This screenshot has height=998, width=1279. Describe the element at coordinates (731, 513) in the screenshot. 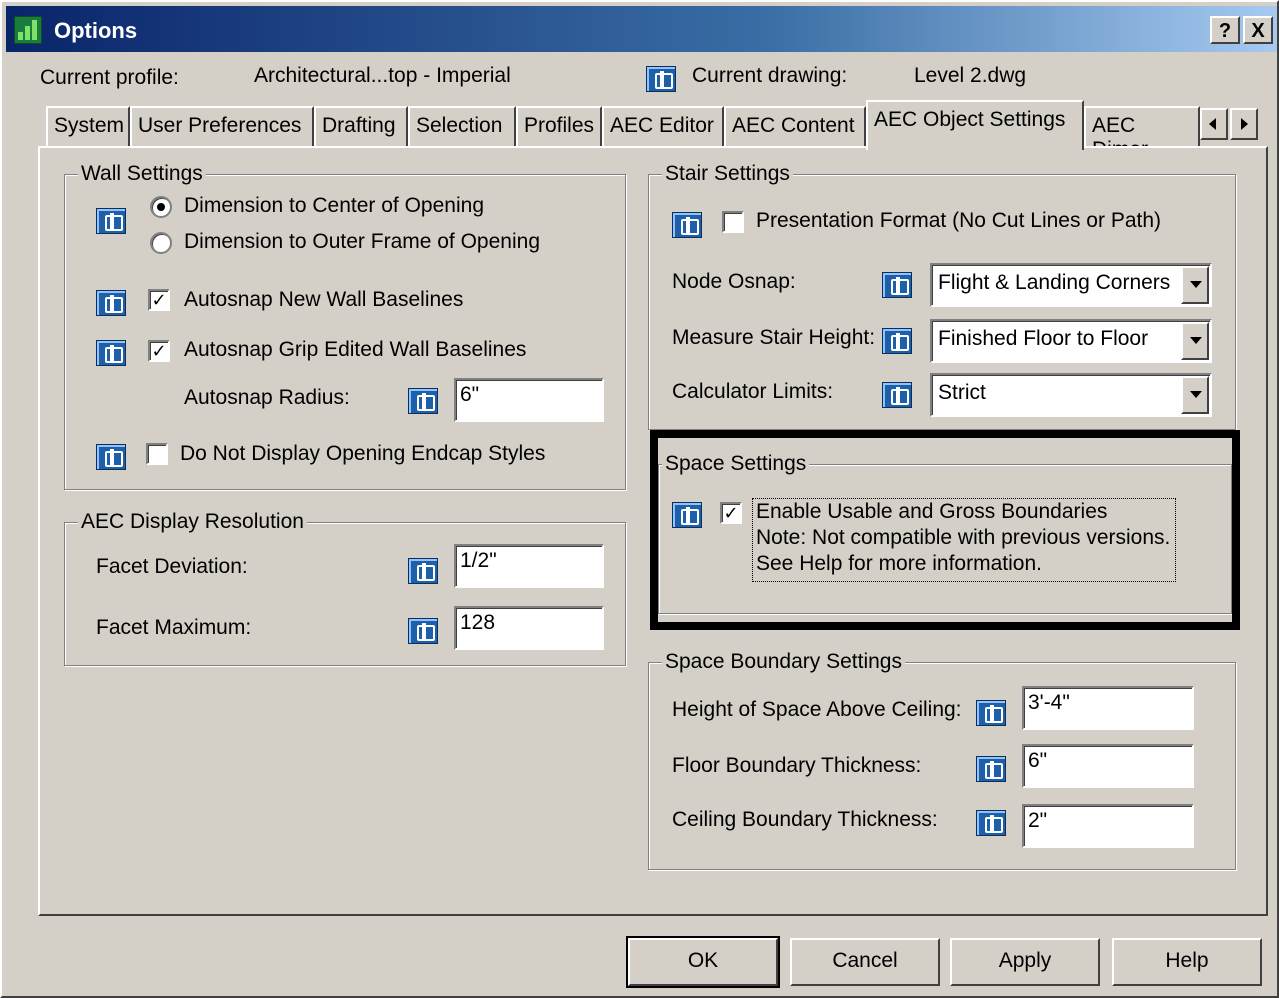

I see `usable-gross-checkbox: ✓` at that location.